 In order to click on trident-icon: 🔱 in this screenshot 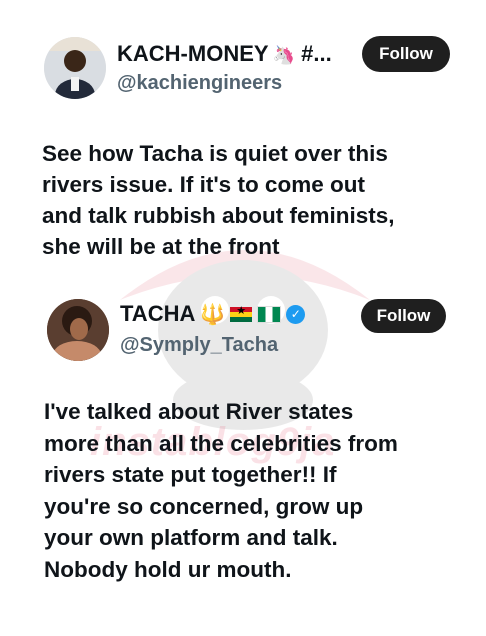, I will do `click(213, 314)`.